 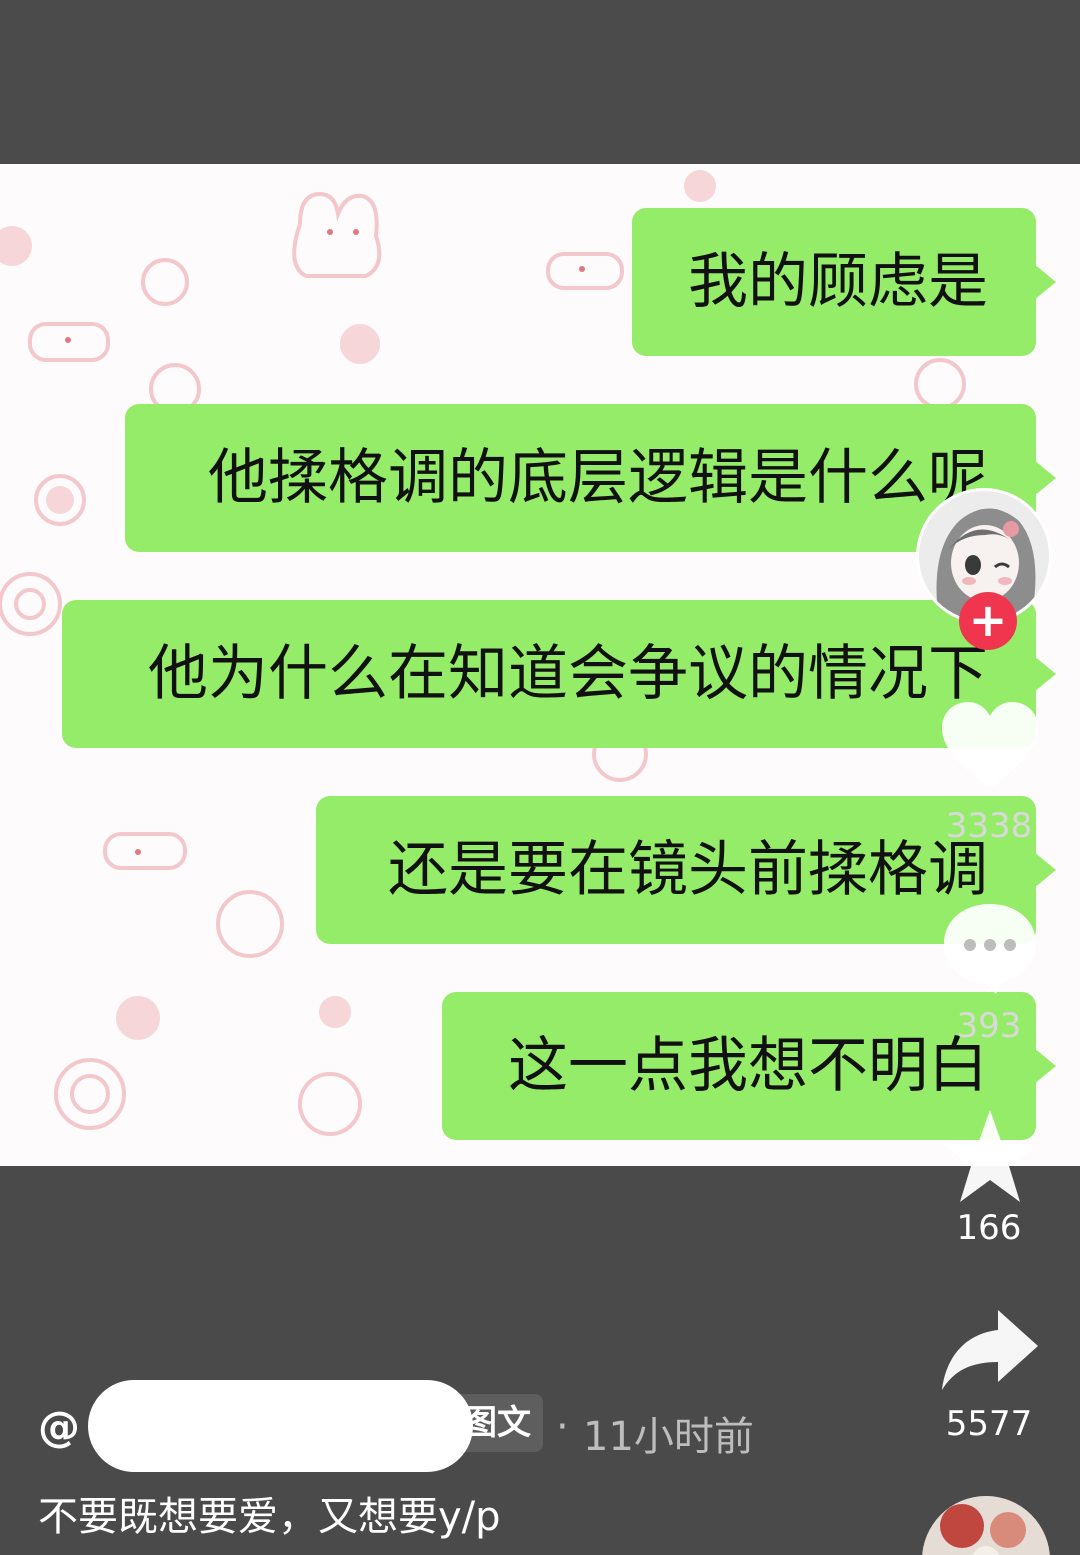 I want to click on like-count: 3338, so click(x=989, y=826).